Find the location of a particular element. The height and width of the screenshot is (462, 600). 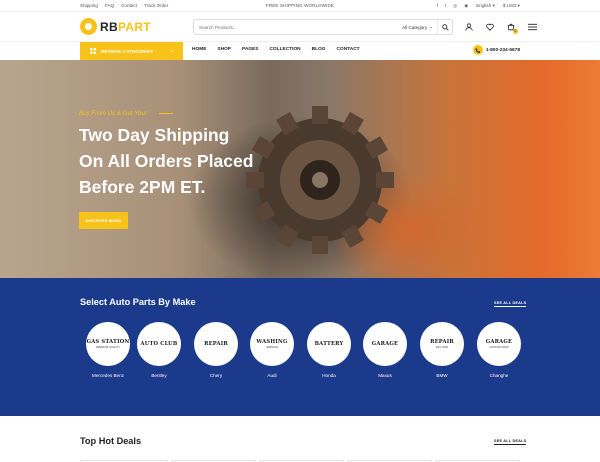

grid-icon is located at coordinates (93, 51).